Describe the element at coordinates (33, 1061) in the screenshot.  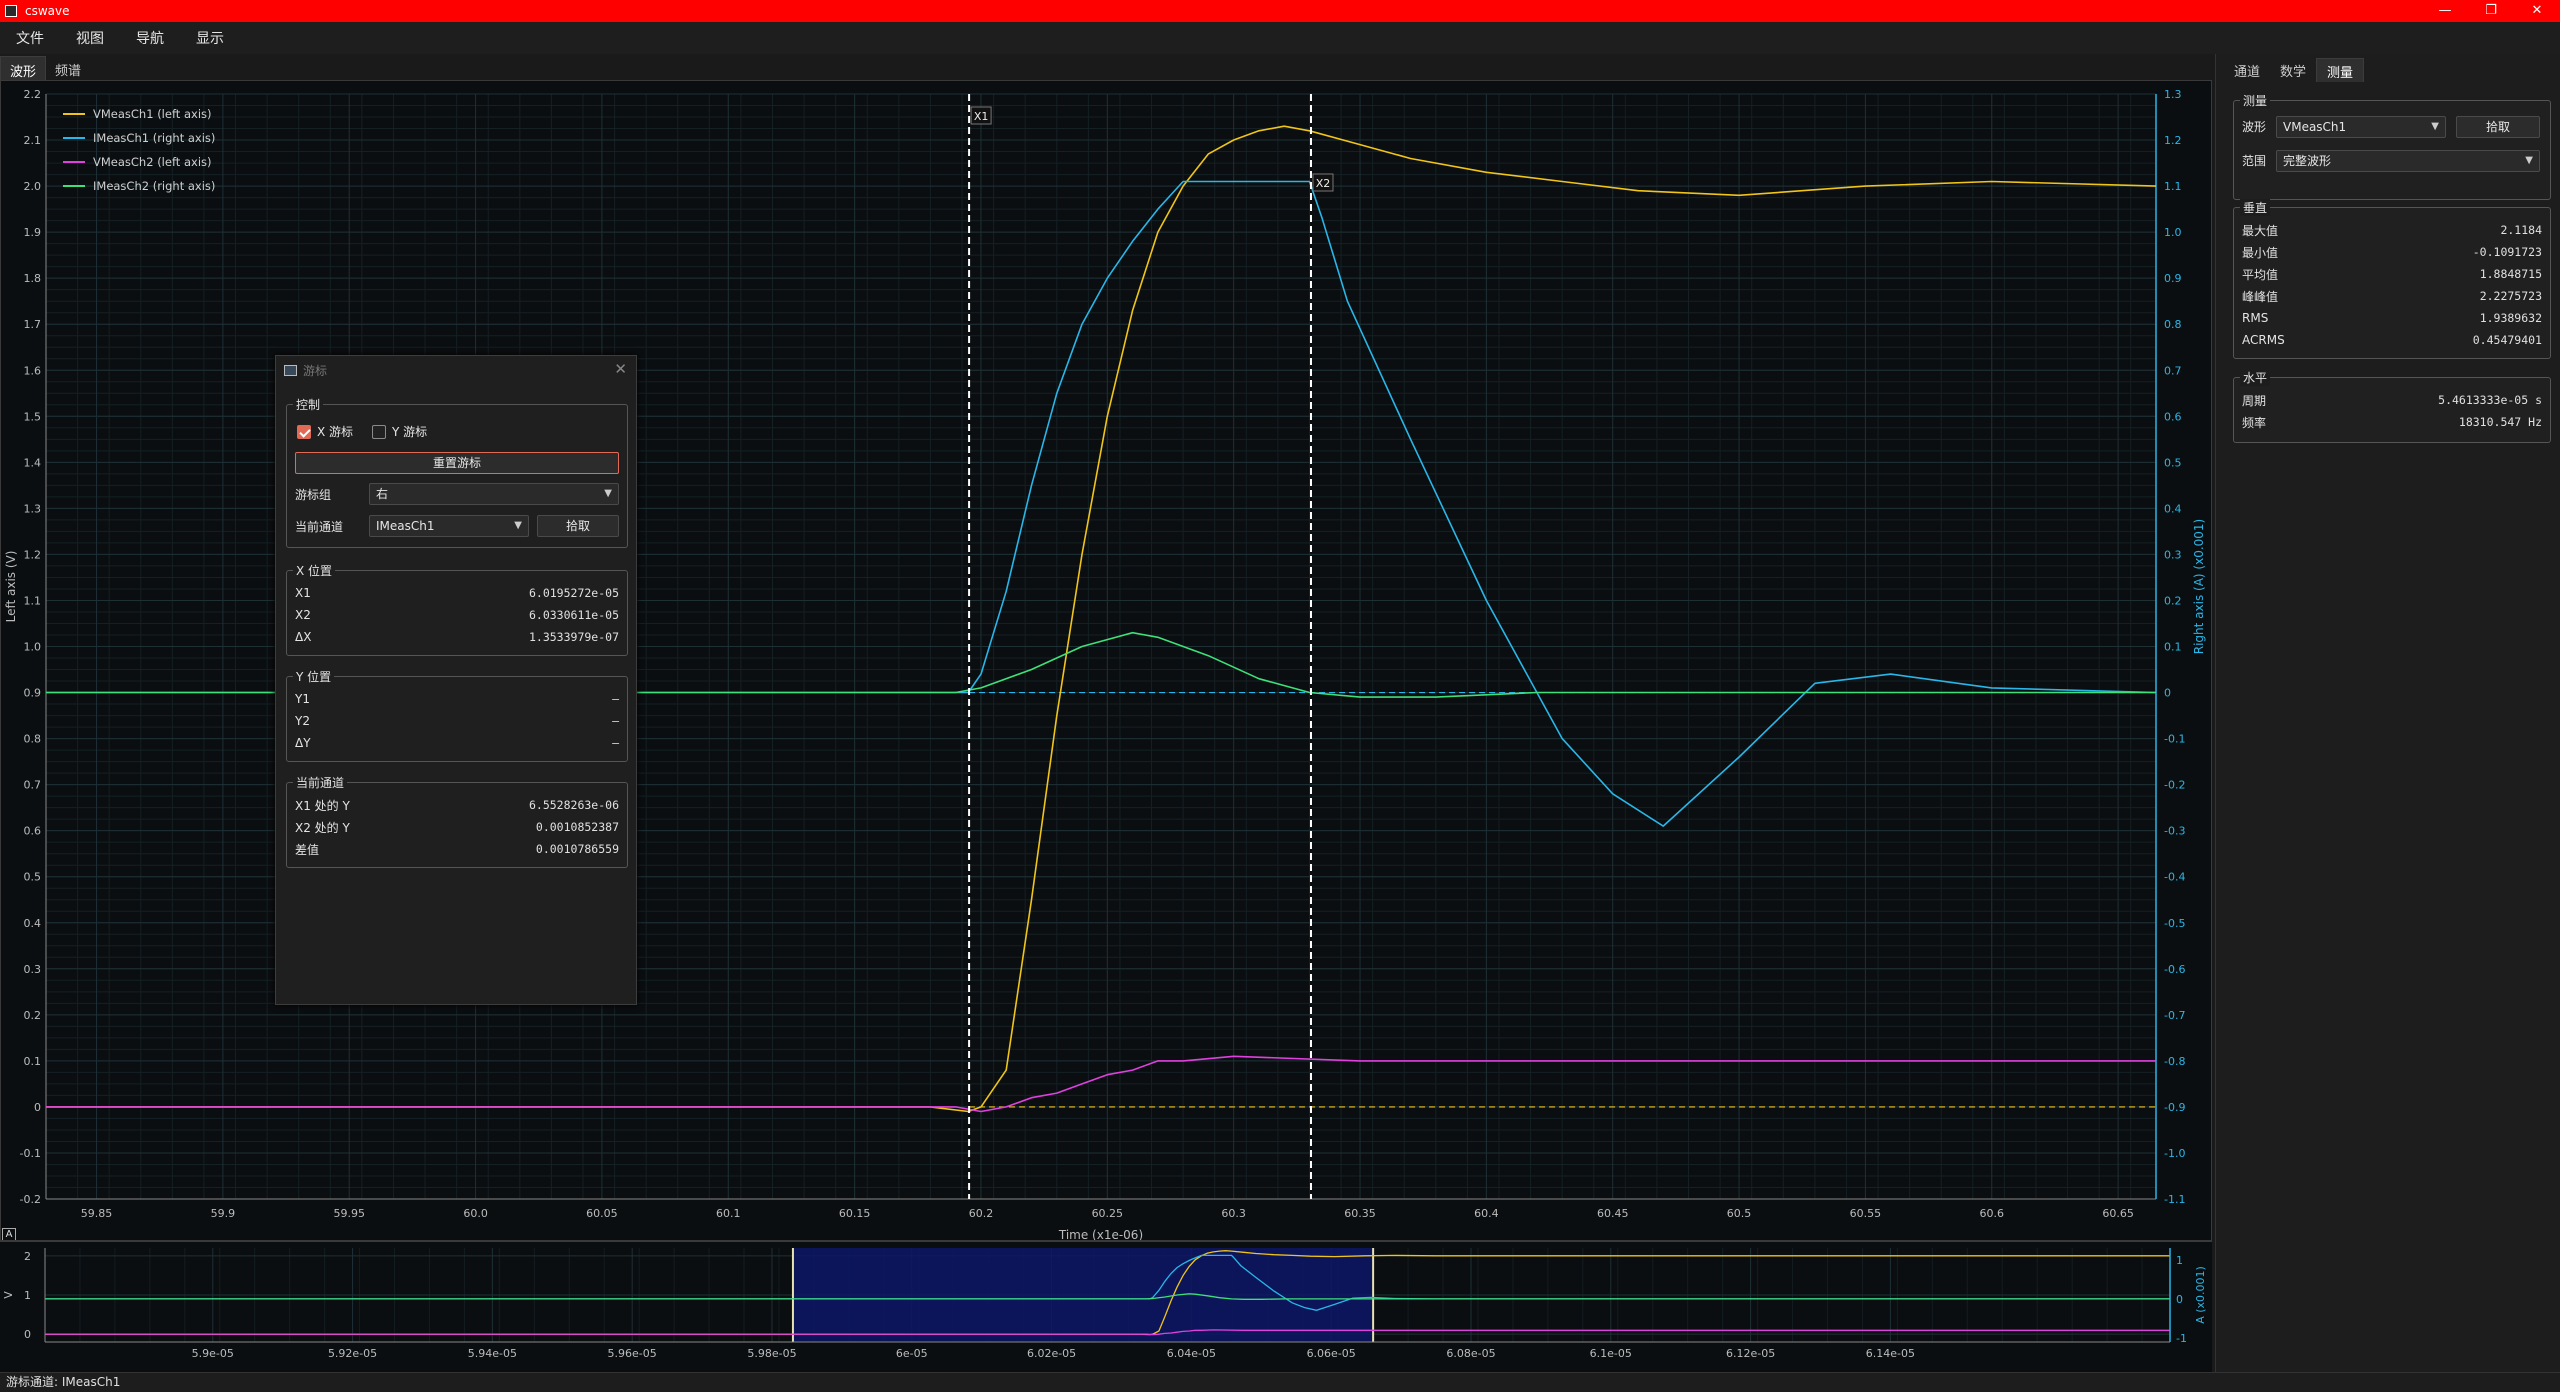
I see `y-tick-label: 0.1` at that location.